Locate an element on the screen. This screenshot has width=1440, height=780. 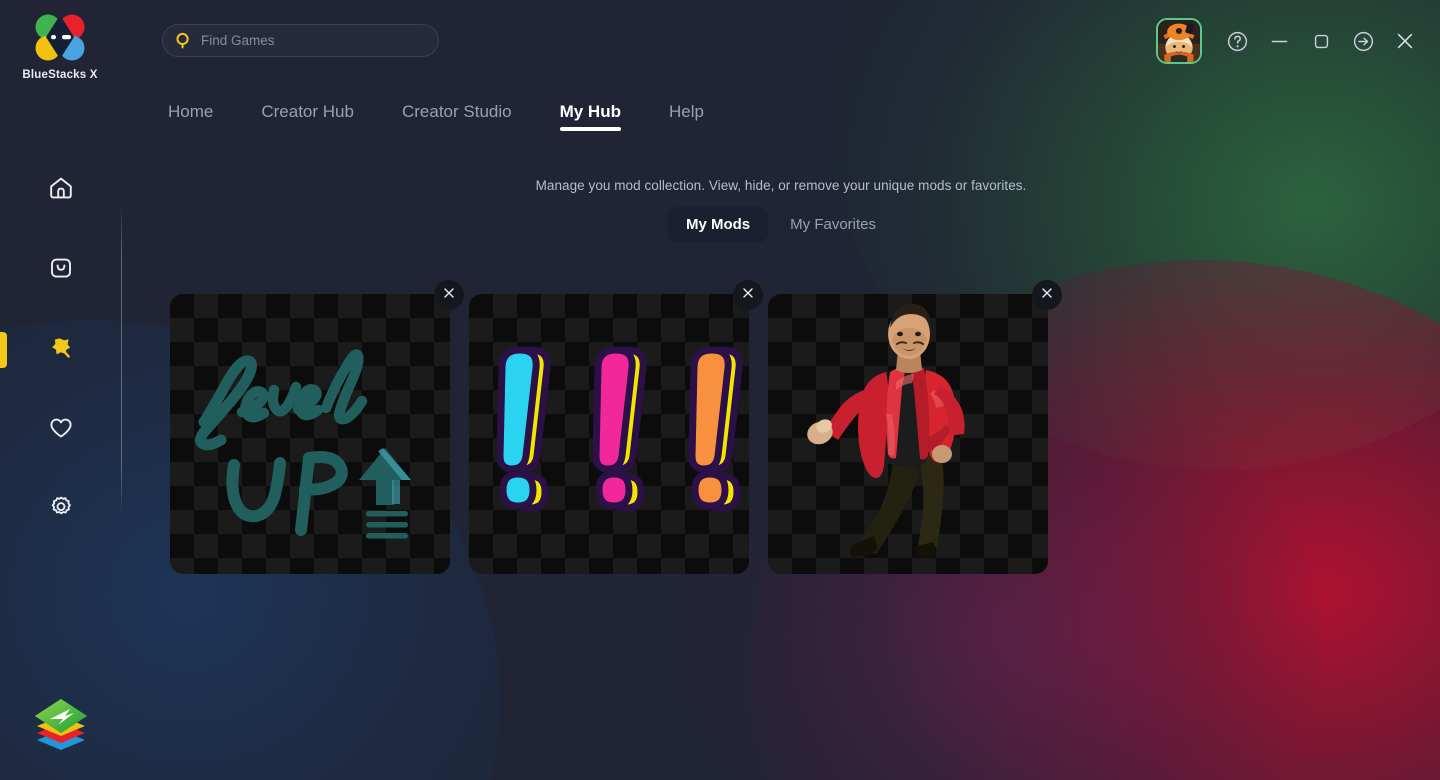
mod-card-artwork-dancing-man is located at coordinates (908, 434).